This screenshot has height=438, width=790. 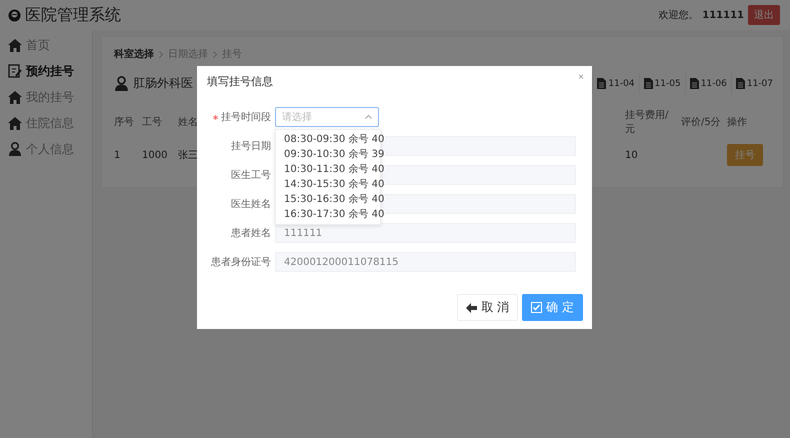 I want to click on sidebar-item: 预约挂号, so click(x=46, y=71).